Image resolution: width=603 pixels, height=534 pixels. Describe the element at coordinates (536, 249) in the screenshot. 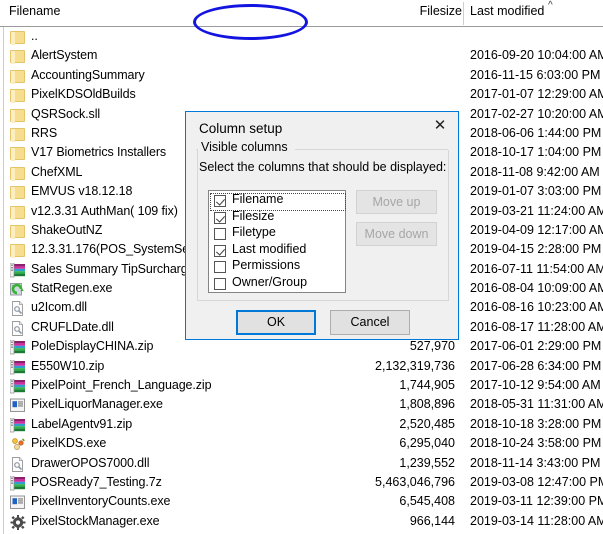

I see `file-modified-cell: 2019-04-15 2:28:00 PM` at that location.